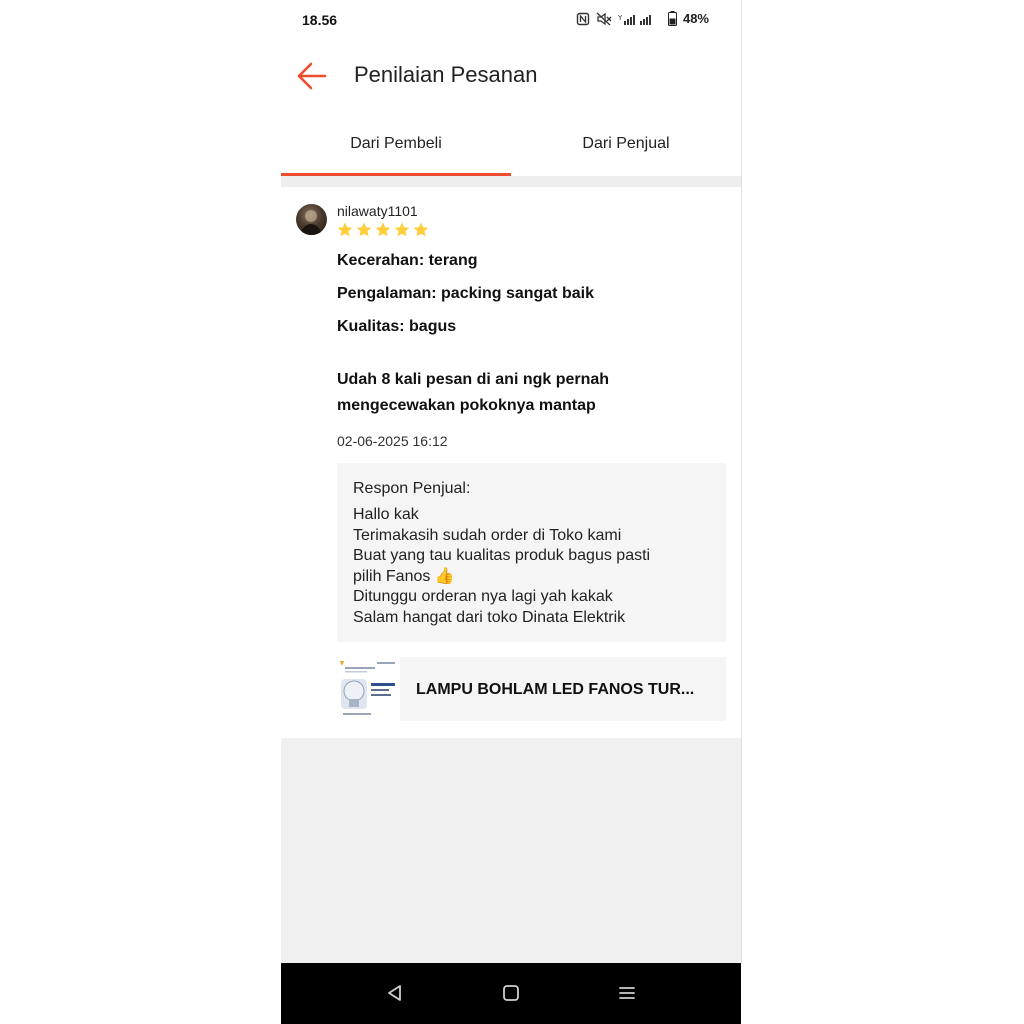 The image size is (1024, 1024). I want to click on menu-icon, so click(627, 993).